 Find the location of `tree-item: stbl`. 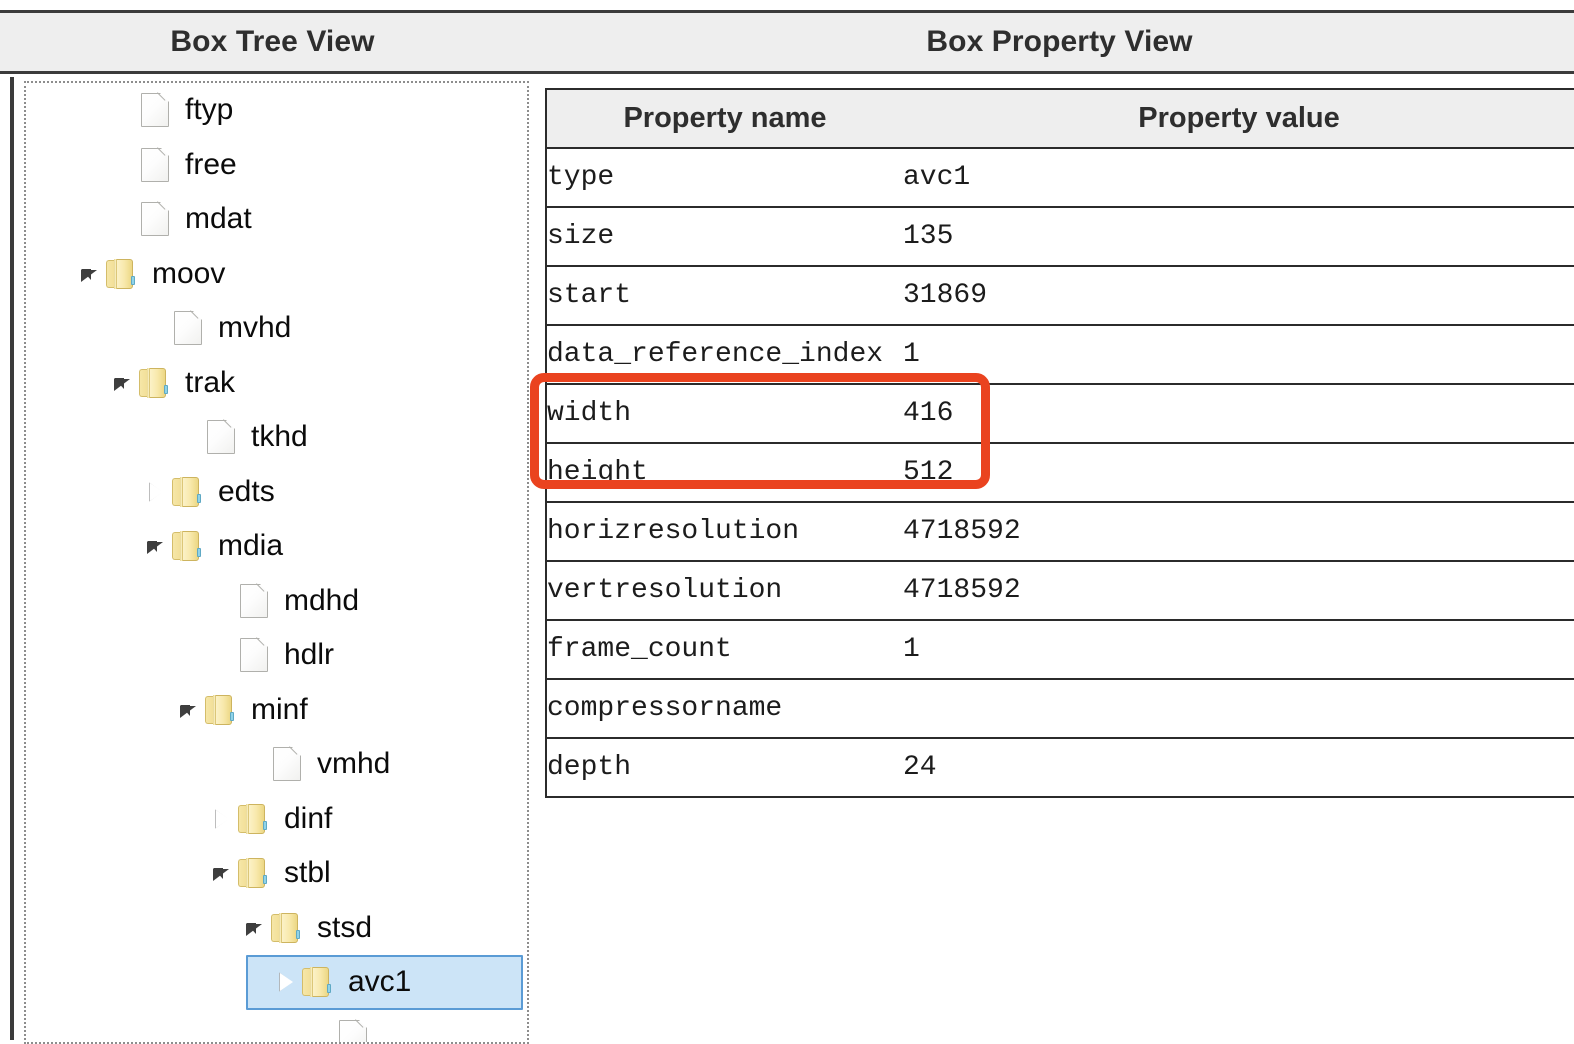

tree-item: stbl is located at coordinates (276, 873).